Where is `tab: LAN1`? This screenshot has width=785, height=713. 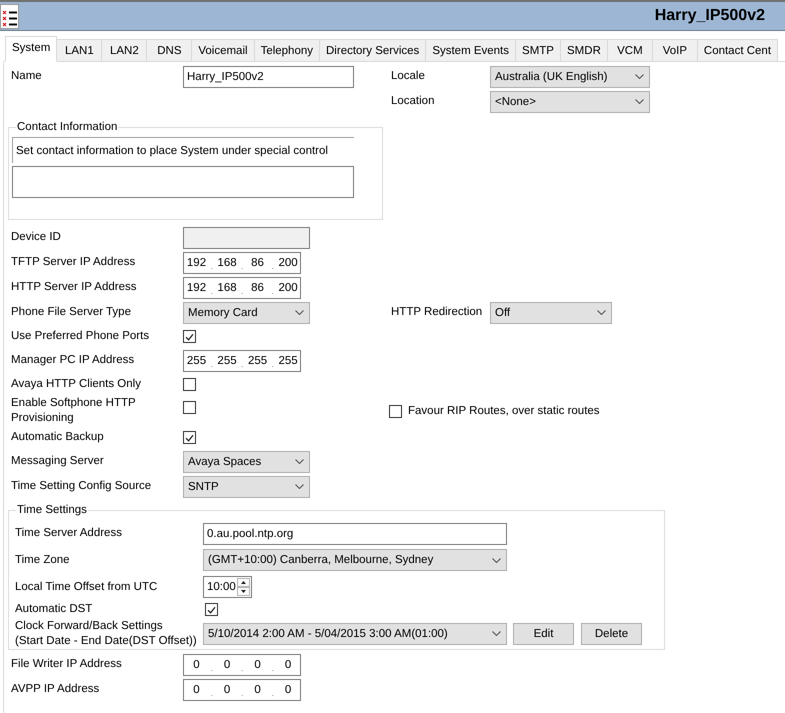
tab: LAN1 is located at coordinates (79, 50).